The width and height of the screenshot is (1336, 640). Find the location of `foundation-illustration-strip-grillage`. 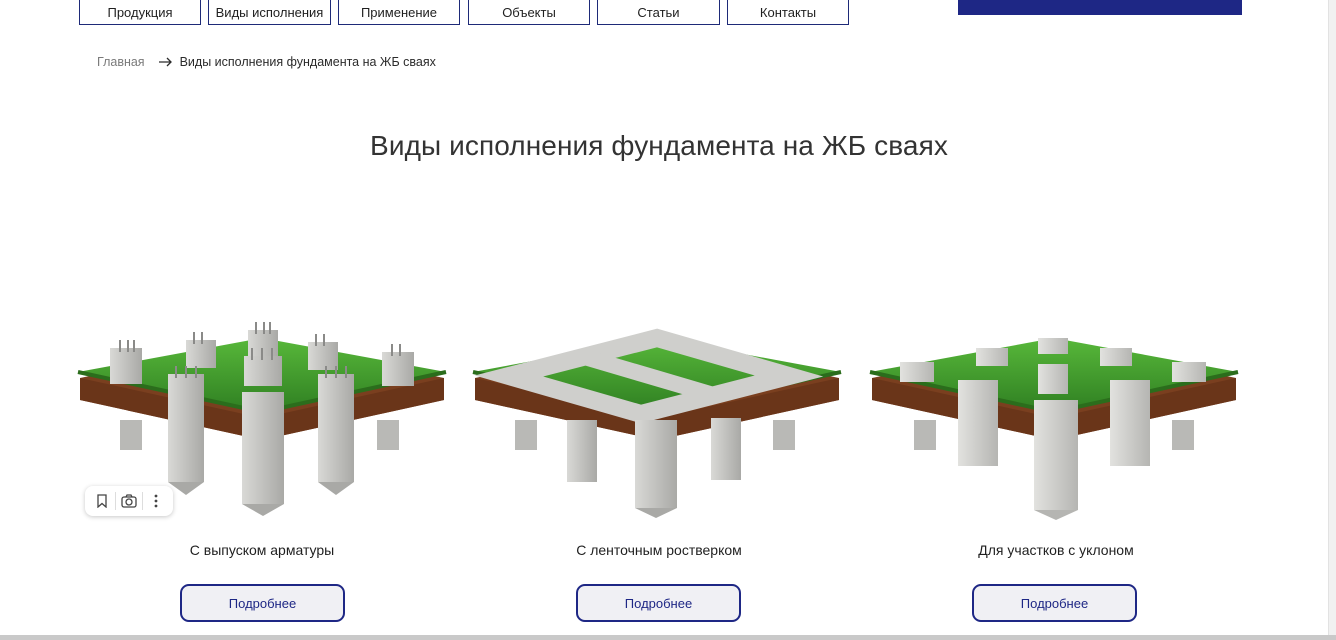

foundation-illustration-strip-grillage is located at coordinates (657, 423).